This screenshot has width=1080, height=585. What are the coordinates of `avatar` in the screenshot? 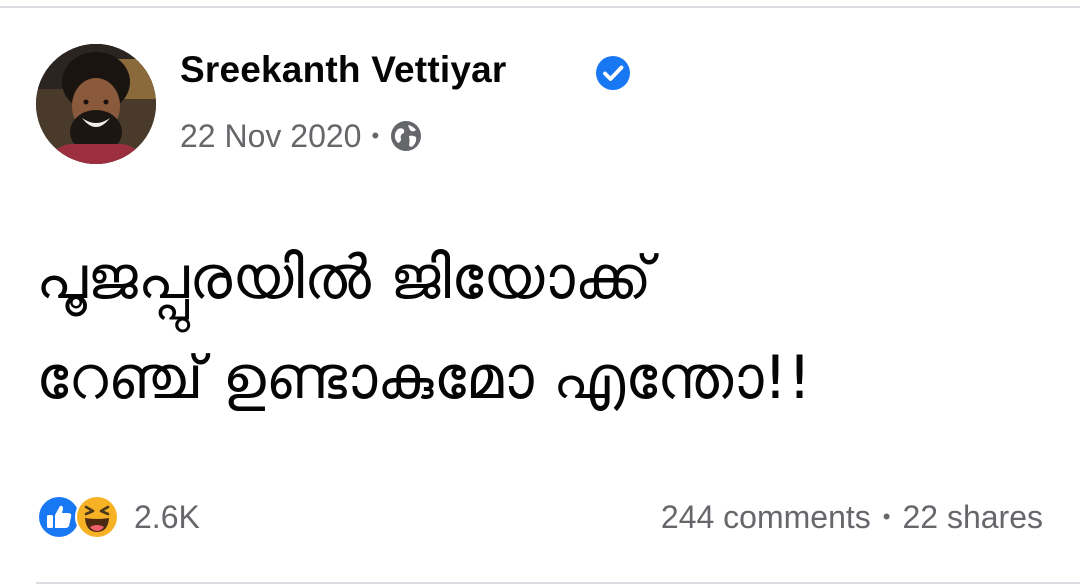 It's located at (96, 104).